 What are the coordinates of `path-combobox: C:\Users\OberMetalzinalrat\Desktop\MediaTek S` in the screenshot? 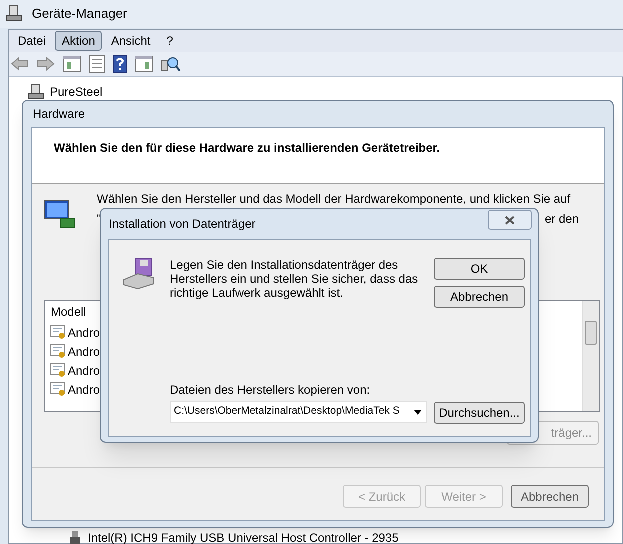 It's located at (298, 412).